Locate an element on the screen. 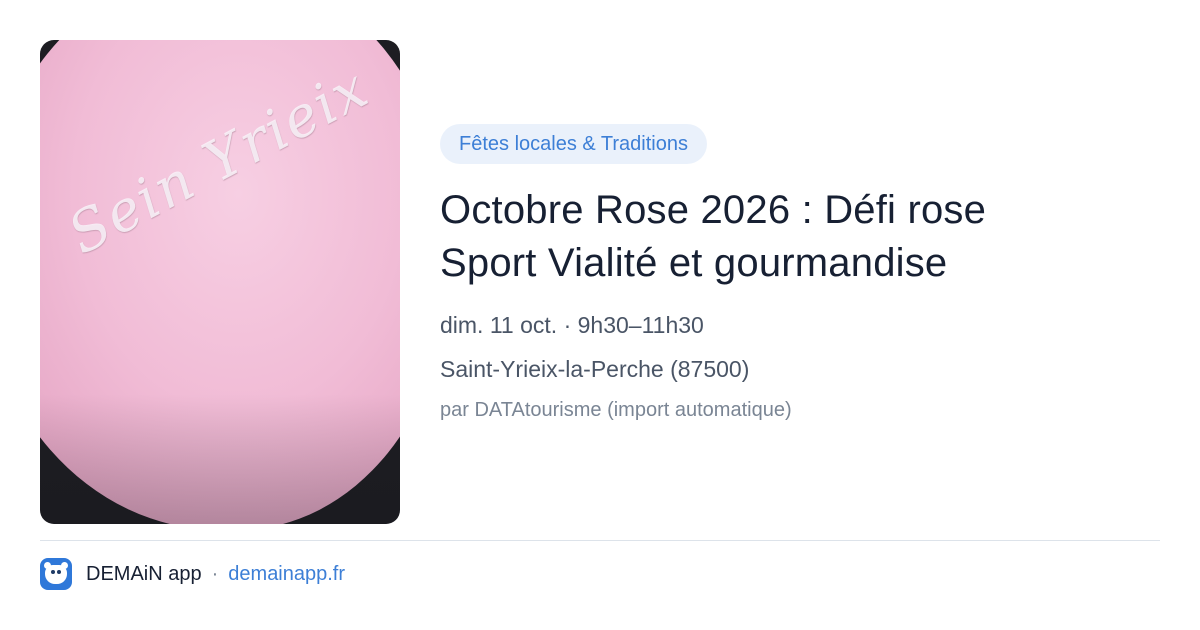 This screenshot has width=1200, height=630. event-location: Saint-Yrieix-la-Perche (87500) is located at coordinates (595, 369).